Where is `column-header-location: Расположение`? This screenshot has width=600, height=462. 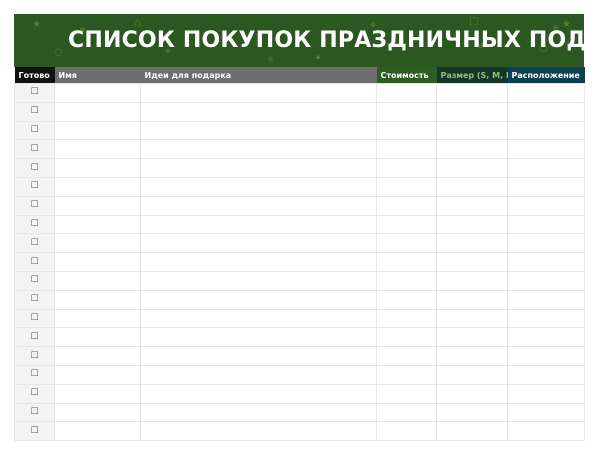
column-header-location: Расположение is located at coordinates (546, 75).